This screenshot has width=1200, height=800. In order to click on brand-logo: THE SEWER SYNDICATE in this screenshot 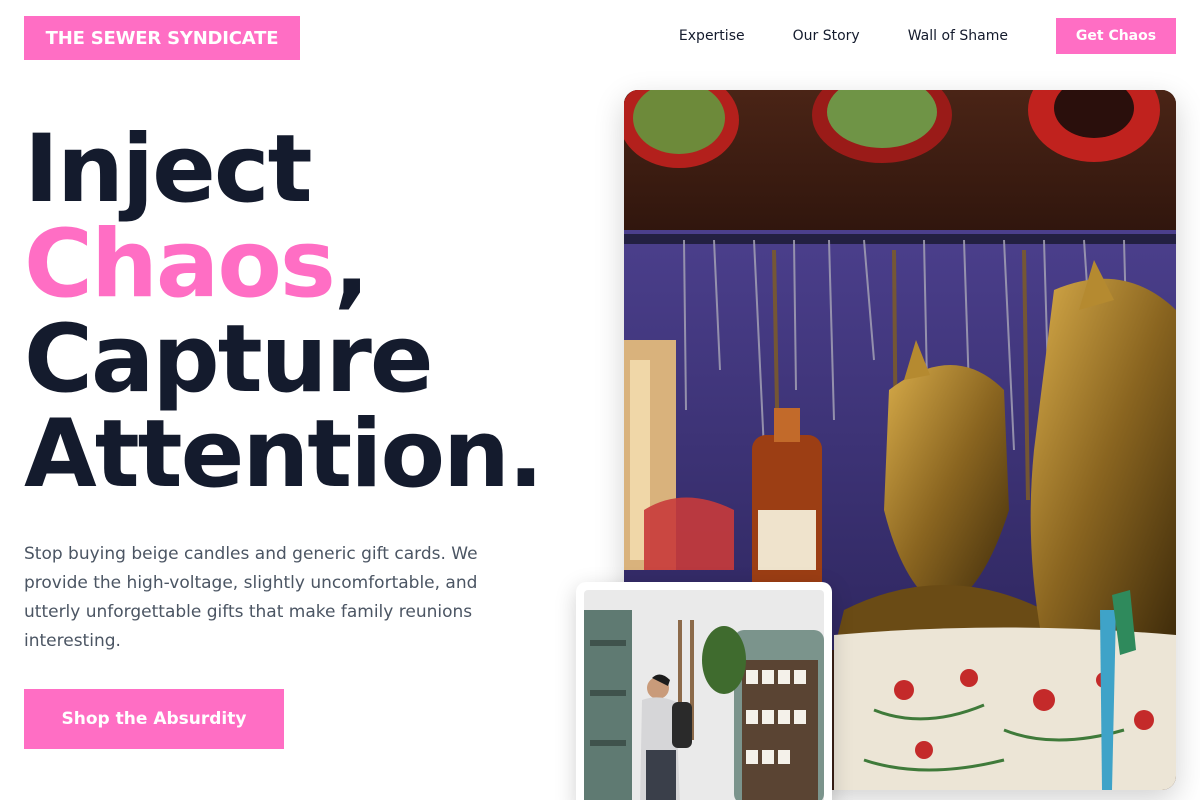, I will do `click(162, 38)`.